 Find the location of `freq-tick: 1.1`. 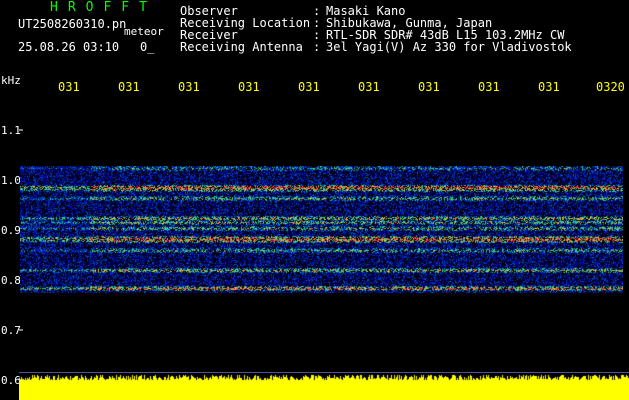

freq-tick: 1.1 is located at coordinates (11, 130).